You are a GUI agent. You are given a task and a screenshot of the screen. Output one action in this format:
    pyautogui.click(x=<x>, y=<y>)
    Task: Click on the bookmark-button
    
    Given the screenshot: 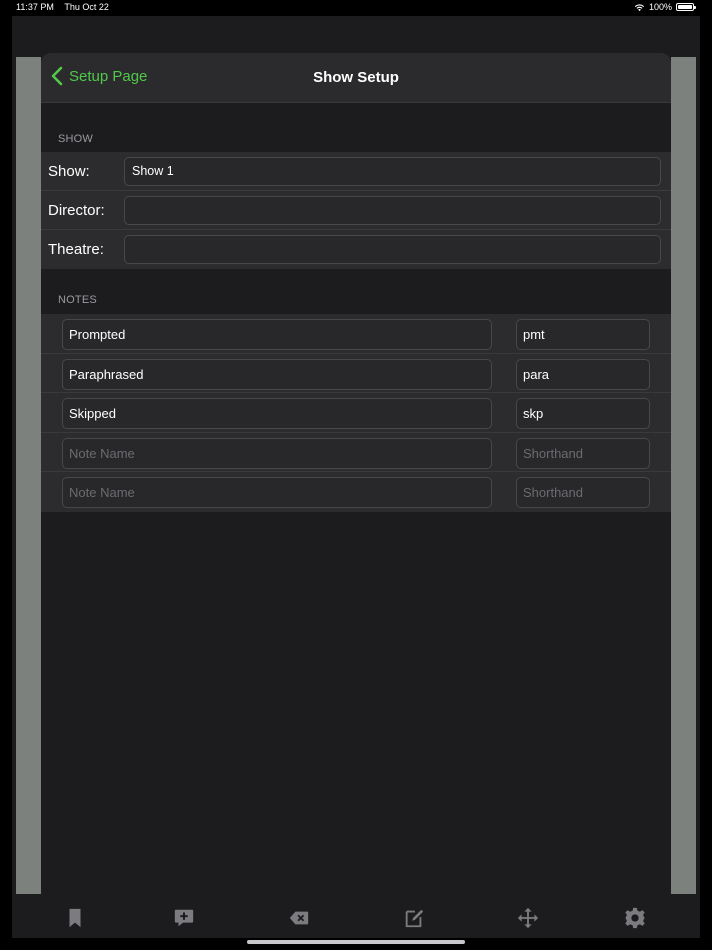 What is the action you would take?
    pyautogui.click(x=75, y=918)
    